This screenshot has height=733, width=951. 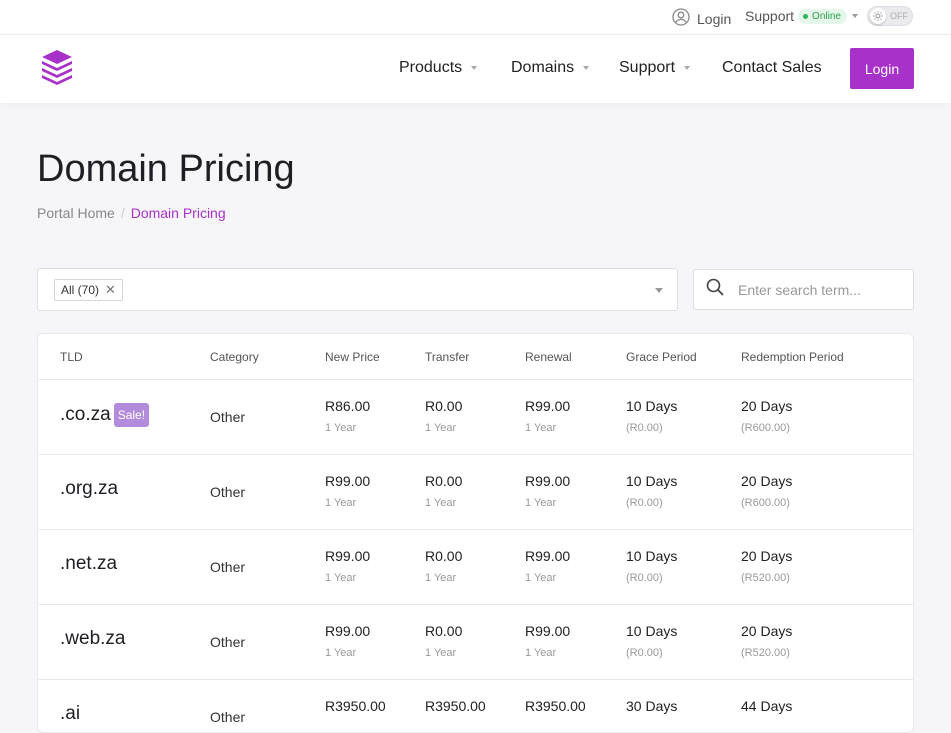 I want to click on login-button: Login, so click(x=882, y=68).